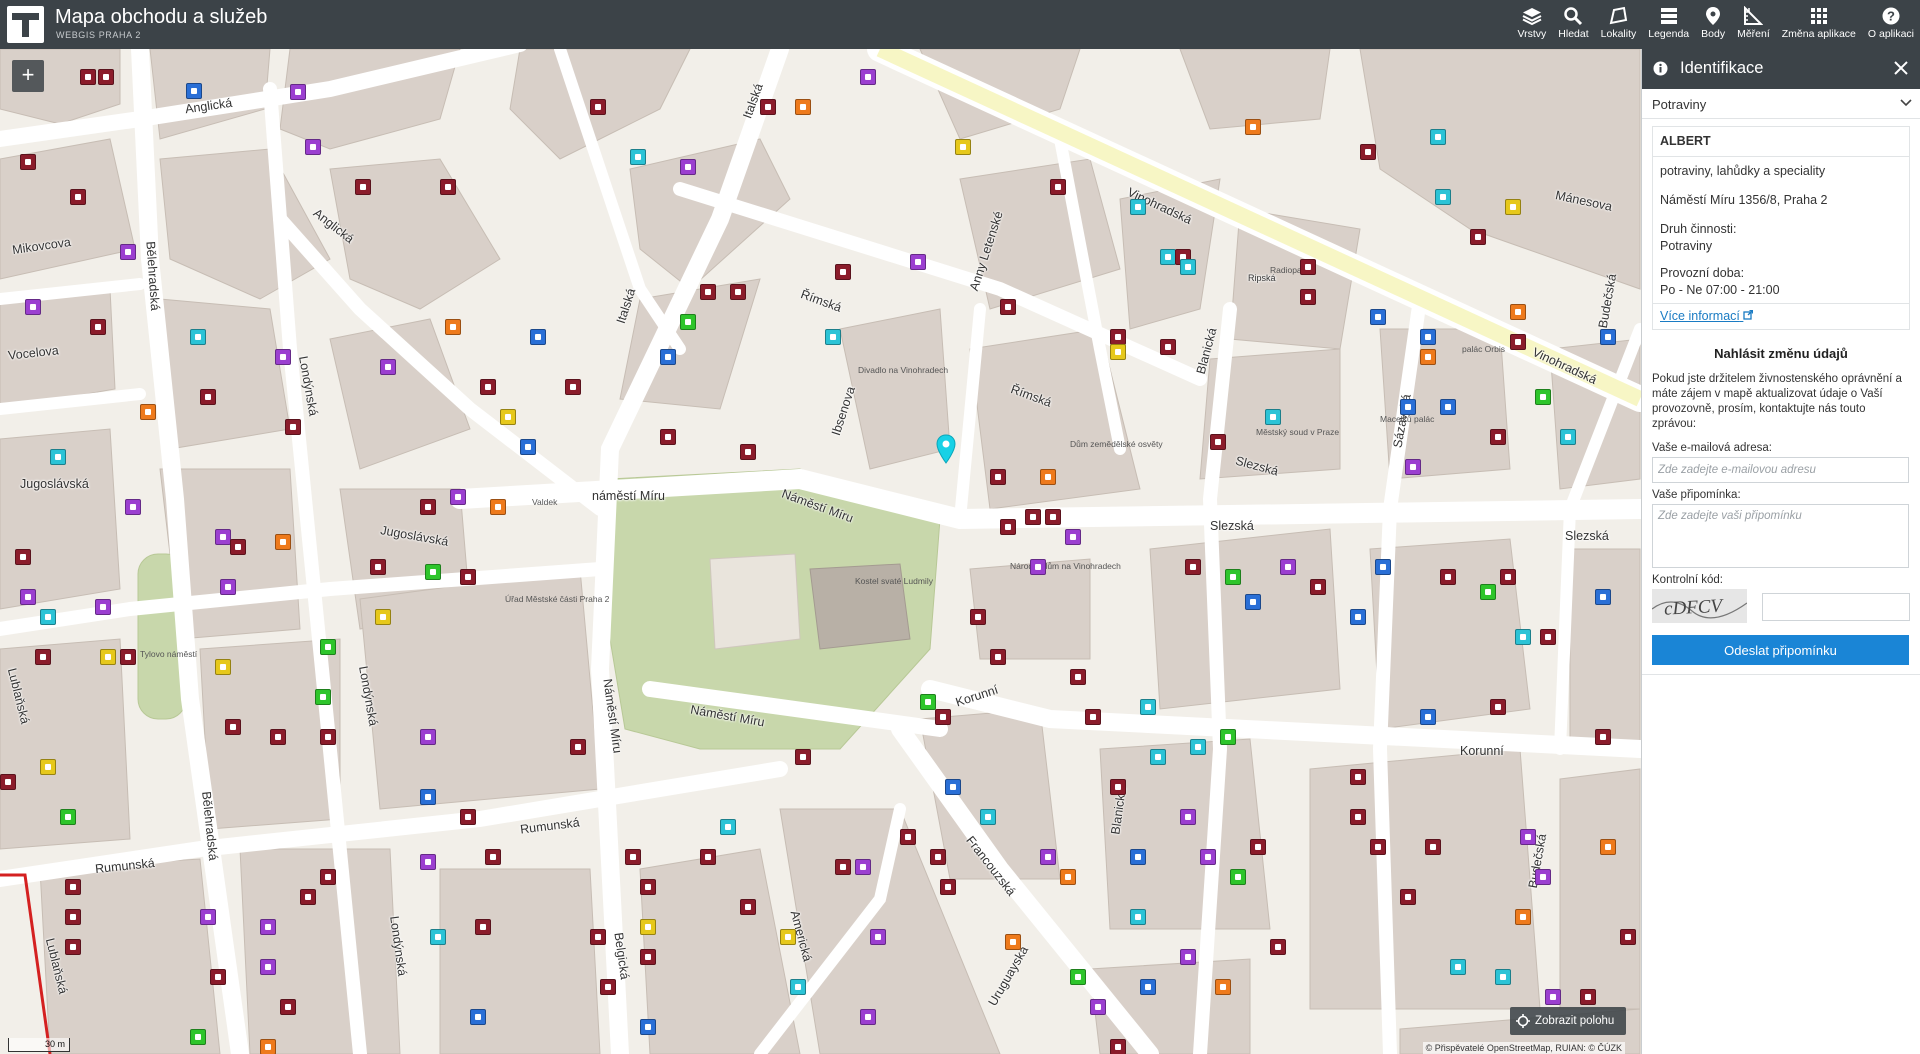 Image resolution: width=1920 pixels, height=1054 pixels. What do you see at coordinates (1819, 24) in the screenshot?
I see `tool-change-app: Změna aplikace` at bounding box center [1819, 24].